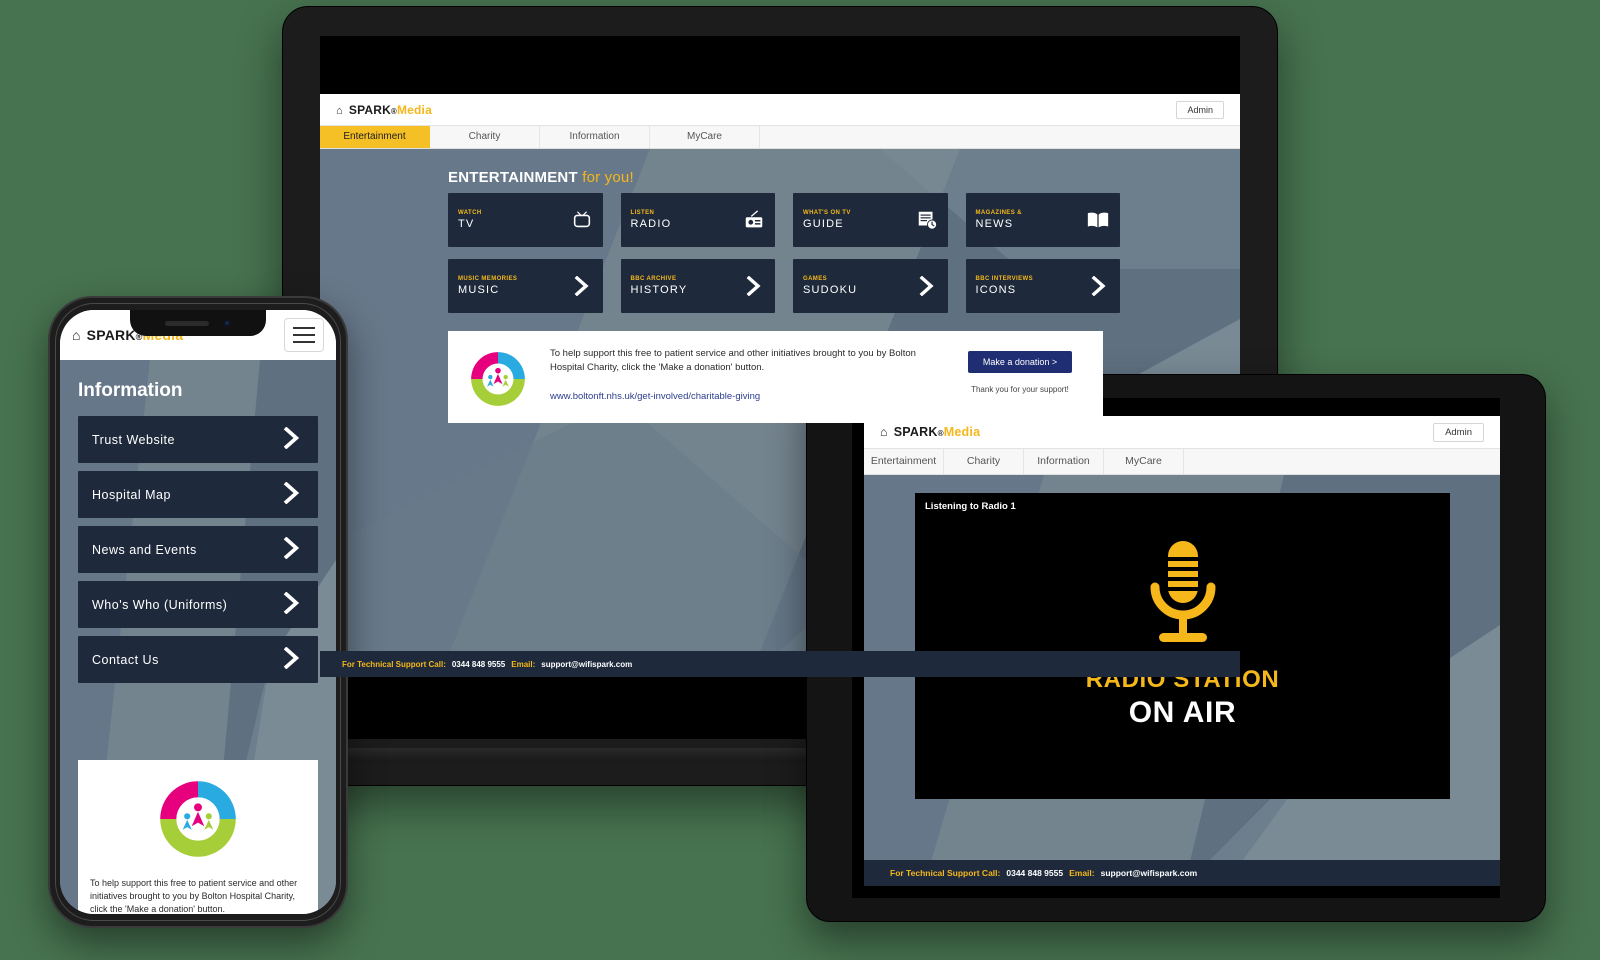 The width and height of the screenshot is (1600, 960). Describe the element at coordinates (198, 549) in the screenshot. I see `list-item-news-and-events: News and Events` at that location.